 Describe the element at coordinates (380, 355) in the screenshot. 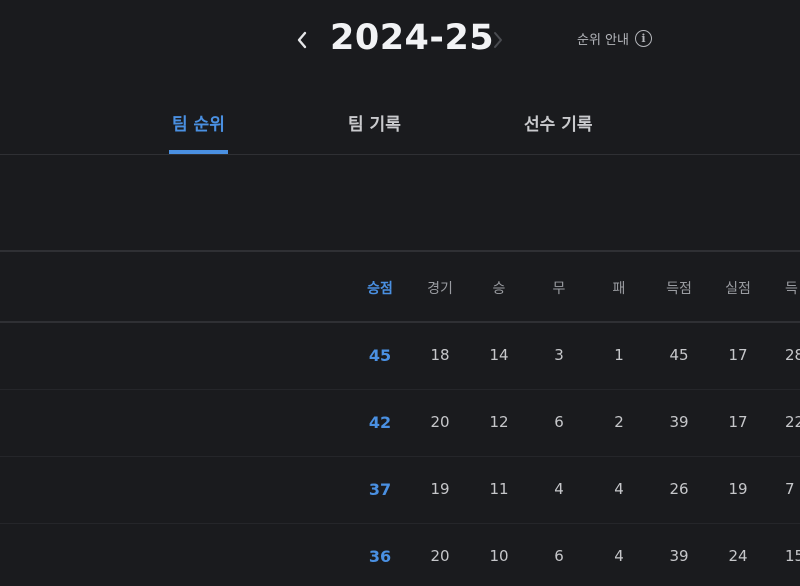

I see `points-cell: 45` at that location.